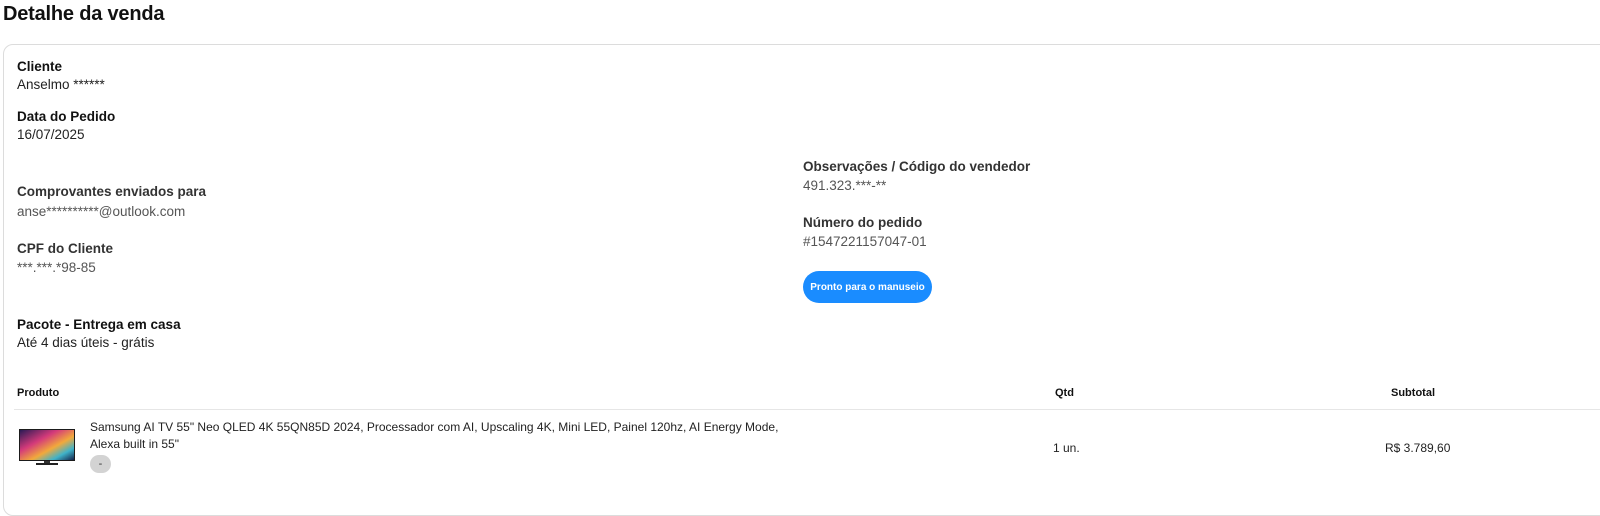  Describe the element at coordinates (38, 393) in the screenshot. I see `header-produto: Produto` at that location.